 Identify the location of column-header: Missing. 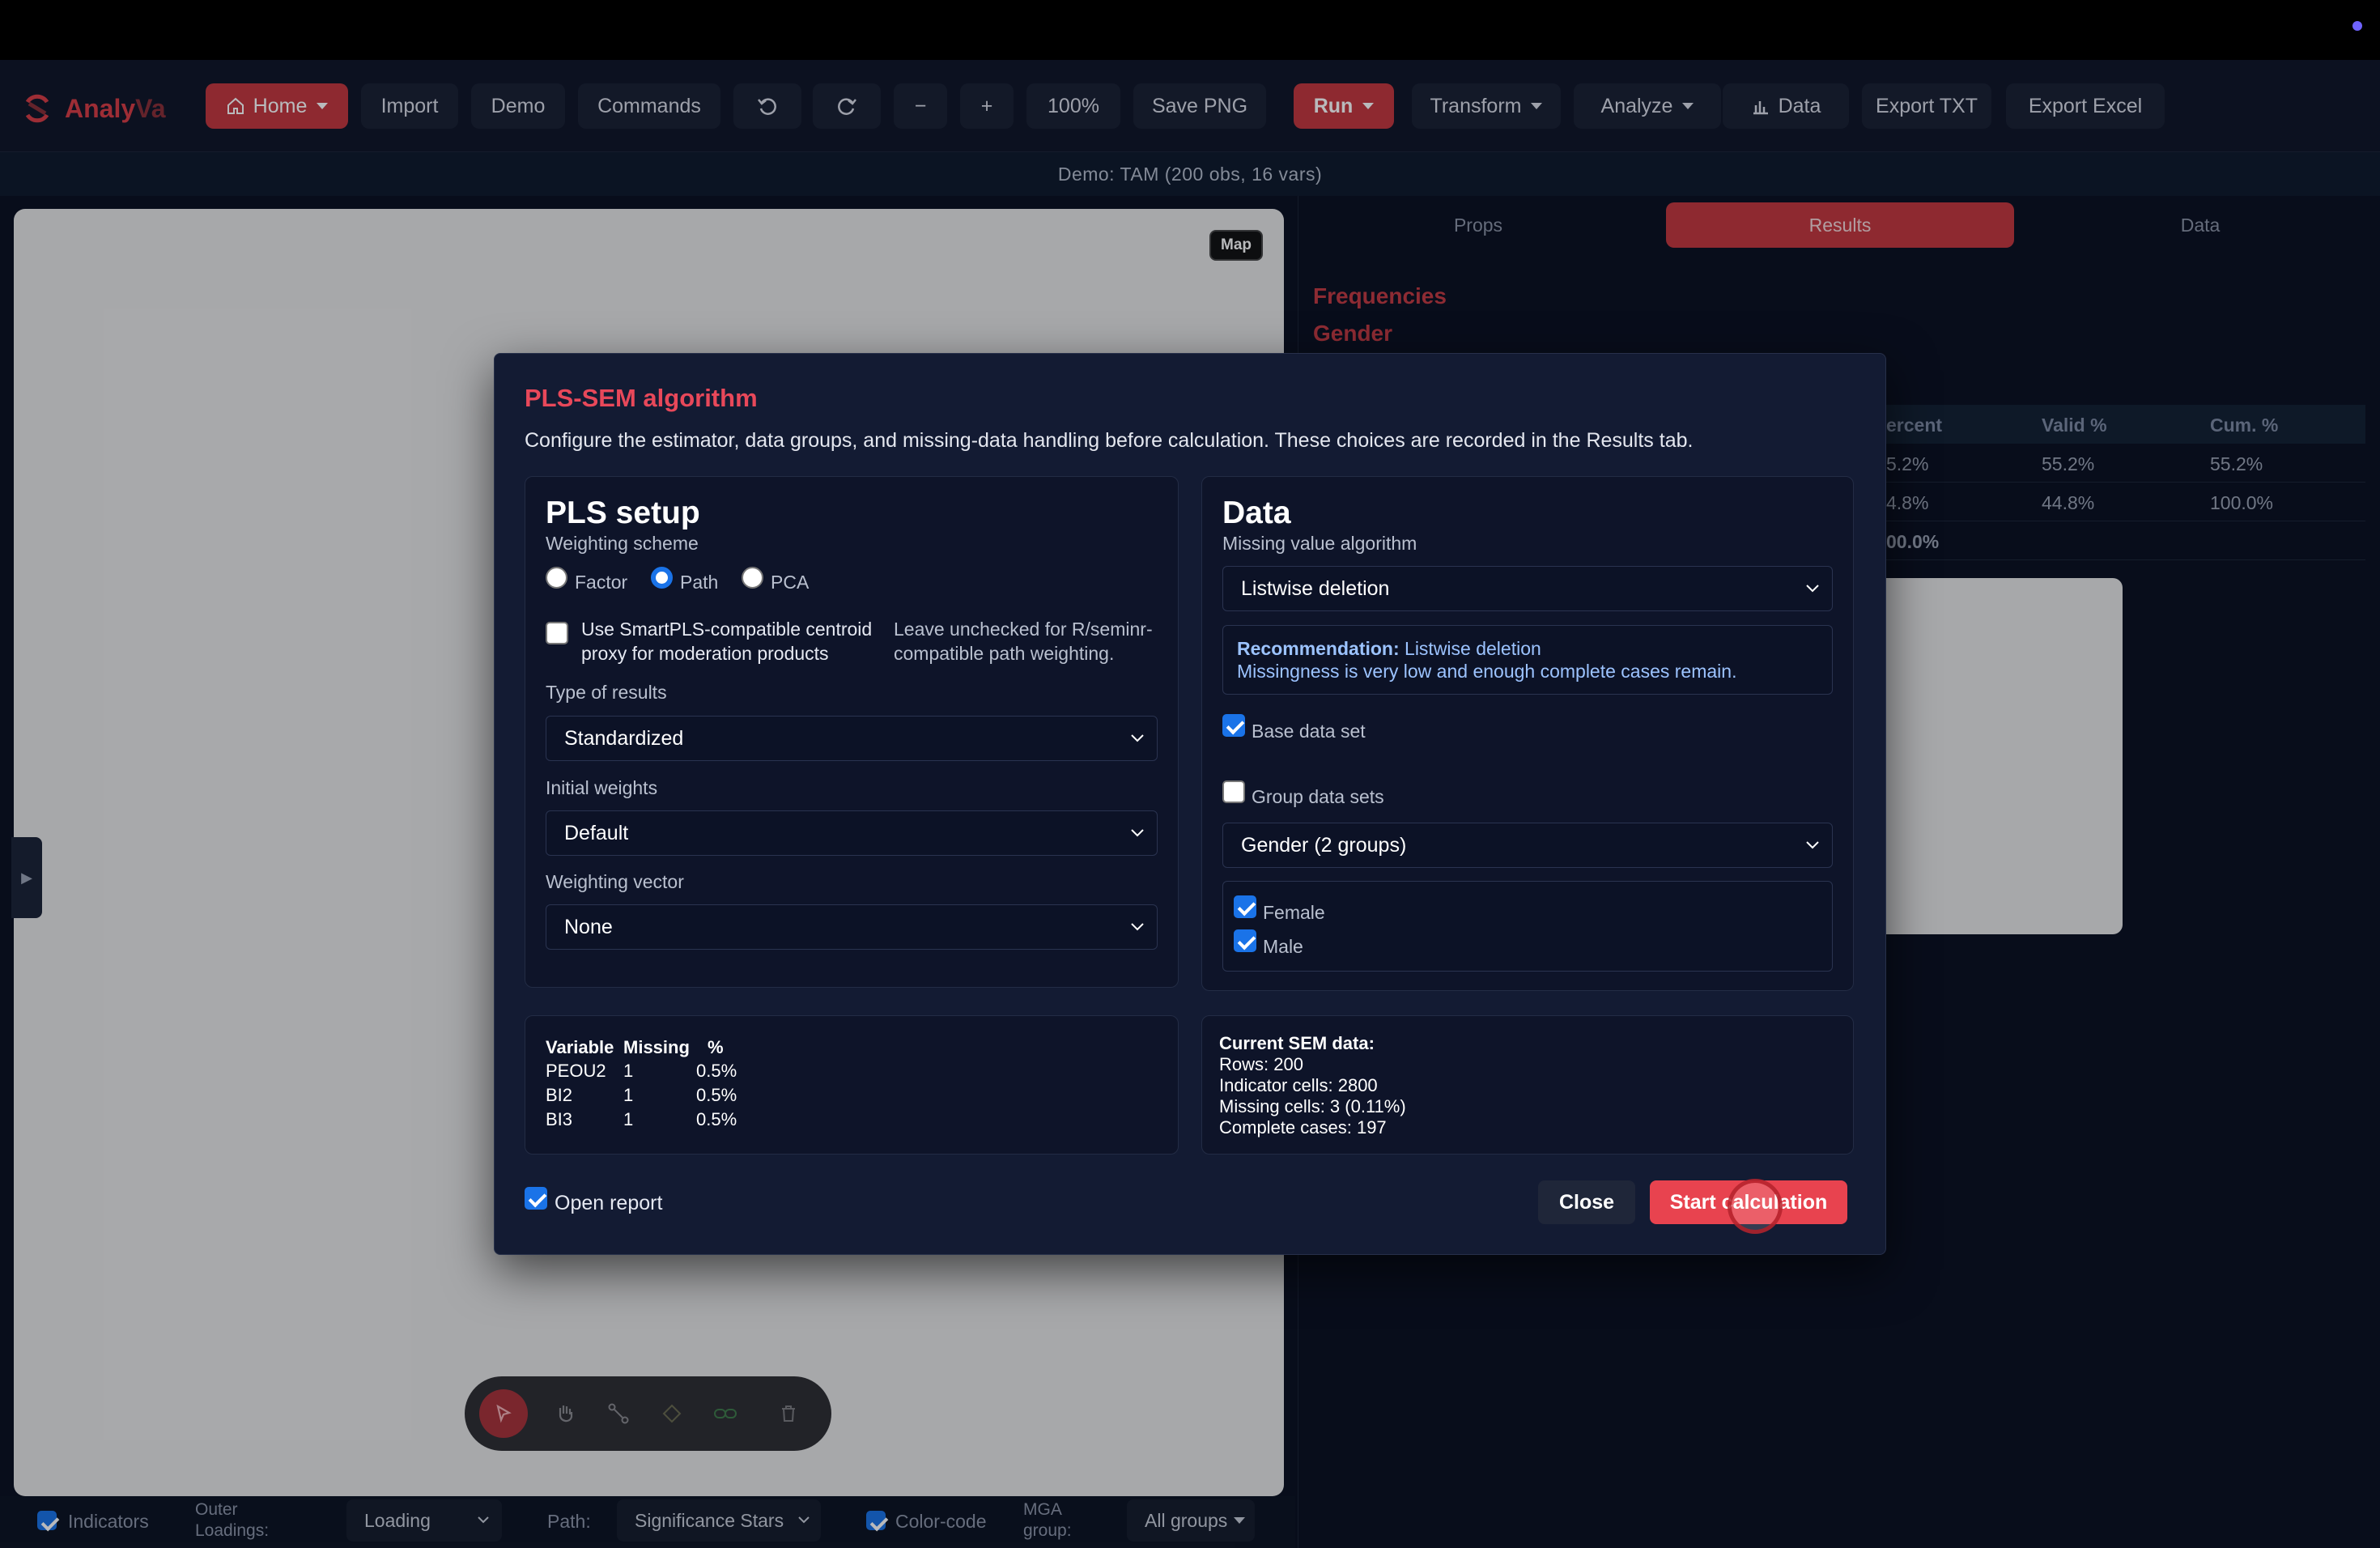
(656, 1047).